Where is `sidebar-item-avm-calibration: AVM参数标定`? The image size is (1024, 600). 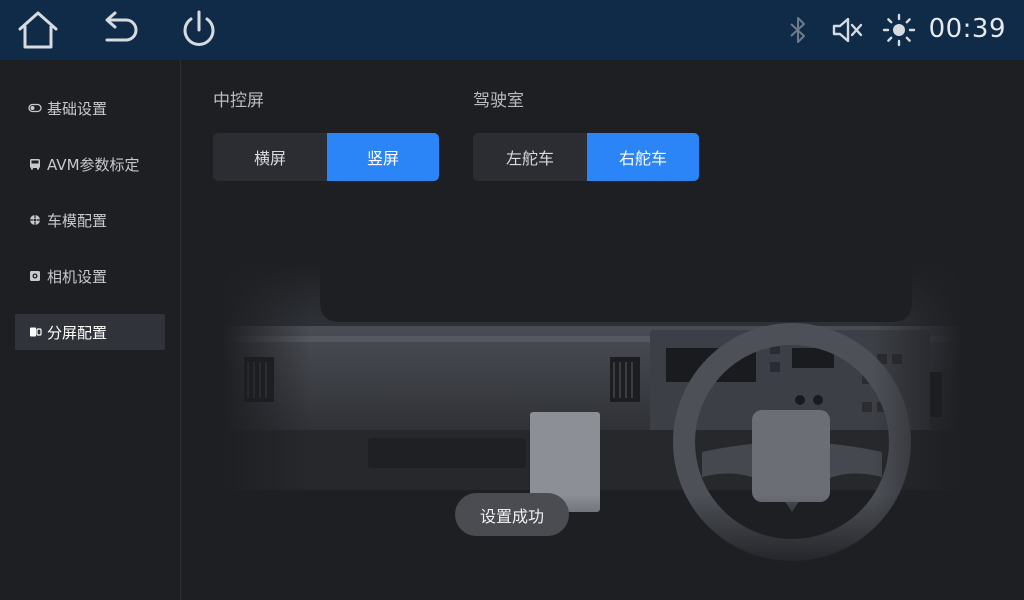 sidebar-item-avm-calibration: AVM参数标定 is located at coordinates (90, 164).